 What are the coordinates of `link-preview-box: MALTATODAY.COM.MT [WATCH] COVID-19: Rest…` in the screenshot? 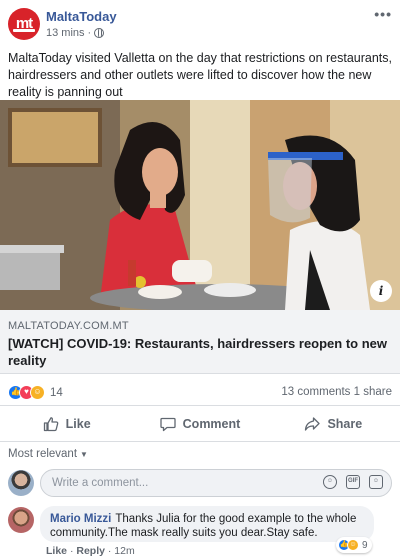 It's located at (200, 342).